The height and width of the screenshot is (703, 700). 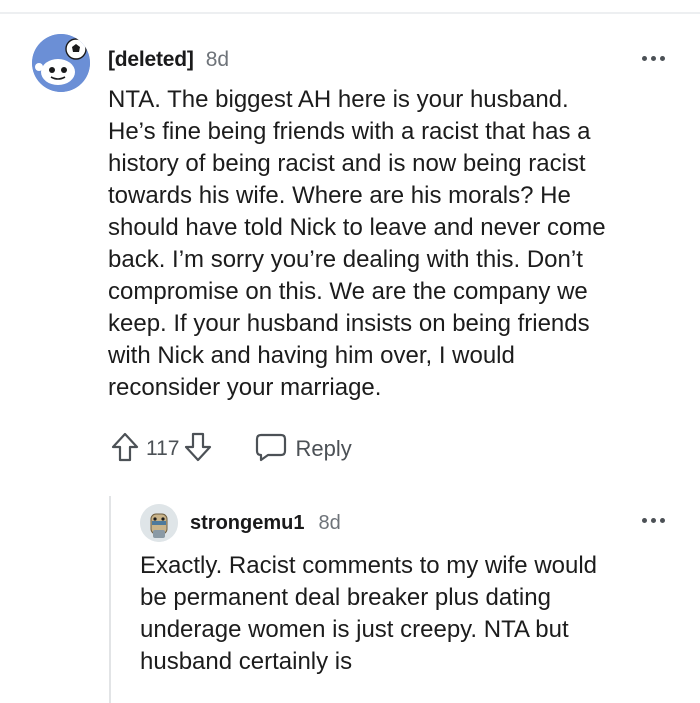 What do you see at coordinates (61, 63) in the screenshot?
I see `snoo-soccer-avatar-icon` at bounding box center [61, 63].